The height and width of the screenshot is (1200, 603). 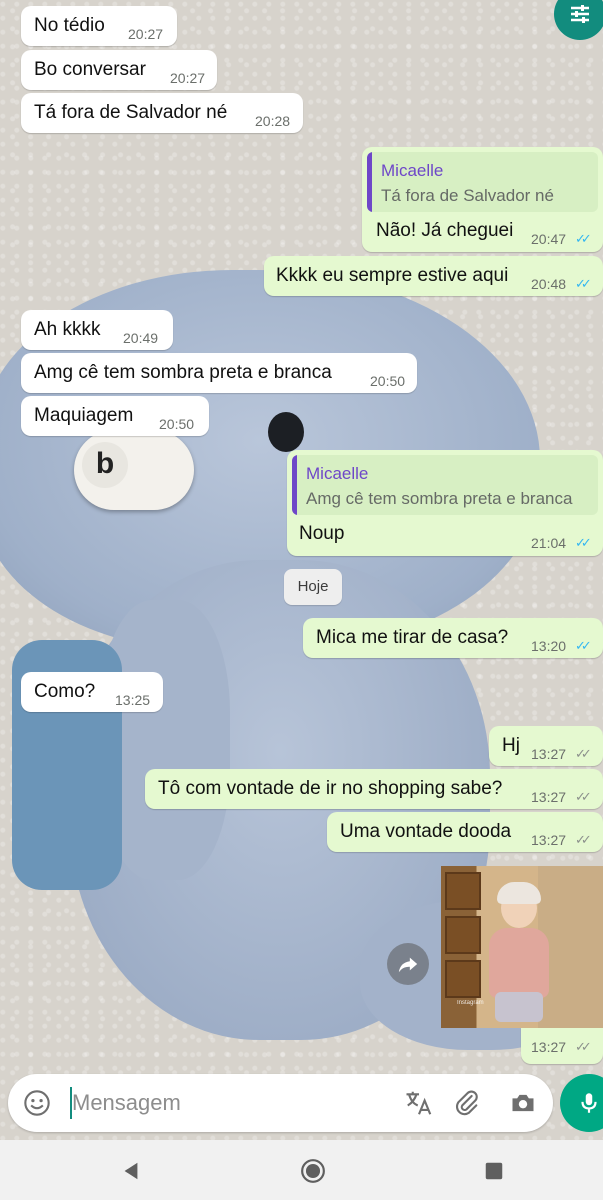 I want to click on message-time: 20:49, so click(x=141, y=338).